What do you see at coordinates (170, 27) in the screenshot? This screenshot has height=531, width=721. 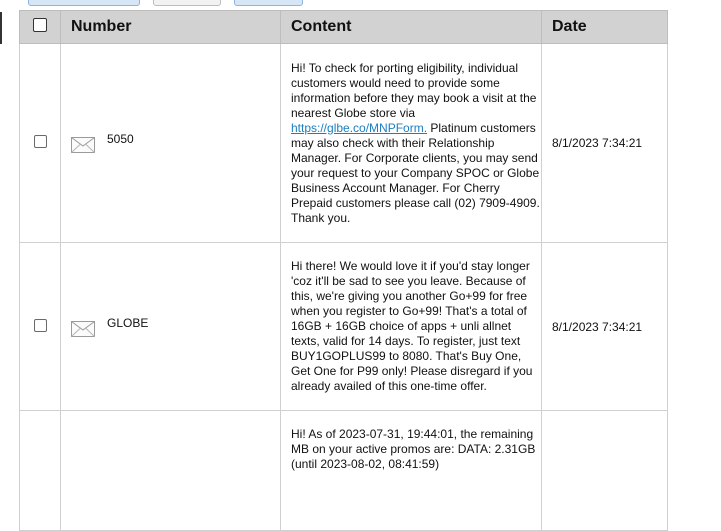 I see `column-header-number: Number` at bounding box center [170, 27].